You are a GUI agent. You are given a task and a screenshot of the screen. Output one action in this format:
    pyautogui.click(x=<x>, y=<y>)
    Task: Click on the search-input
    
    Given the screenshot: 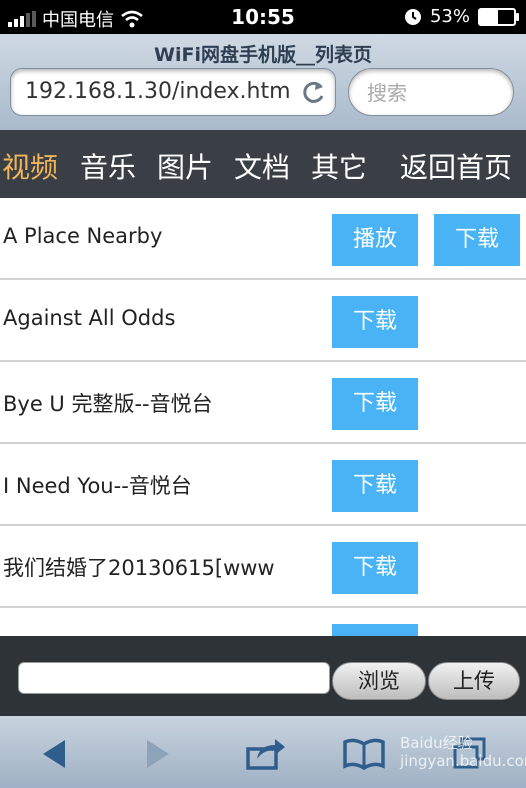 What is the action you would take?
    pyautogui.click(x=437, y=93)
    